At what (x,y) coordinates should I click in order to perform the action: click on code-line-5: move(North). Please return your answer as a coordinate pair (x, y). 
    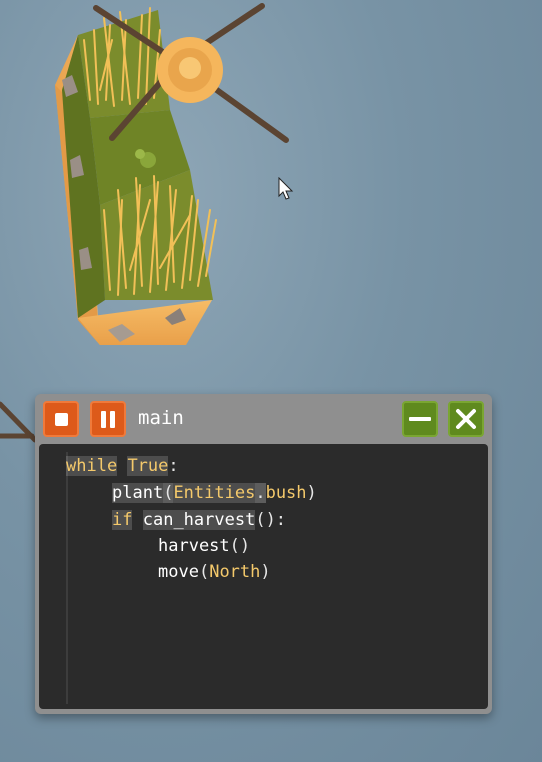
    Looking at the image, I should click on (214, 572).